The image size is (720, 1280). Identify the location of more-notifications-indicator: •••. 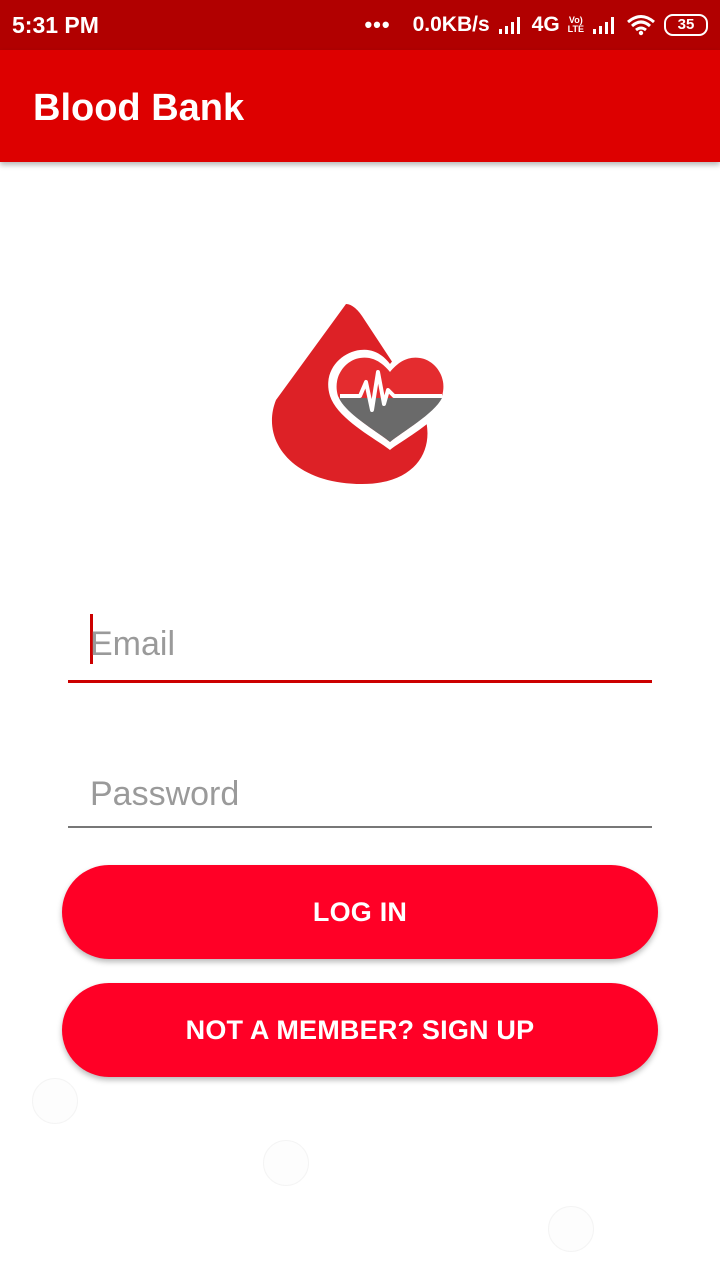
(377, 24).